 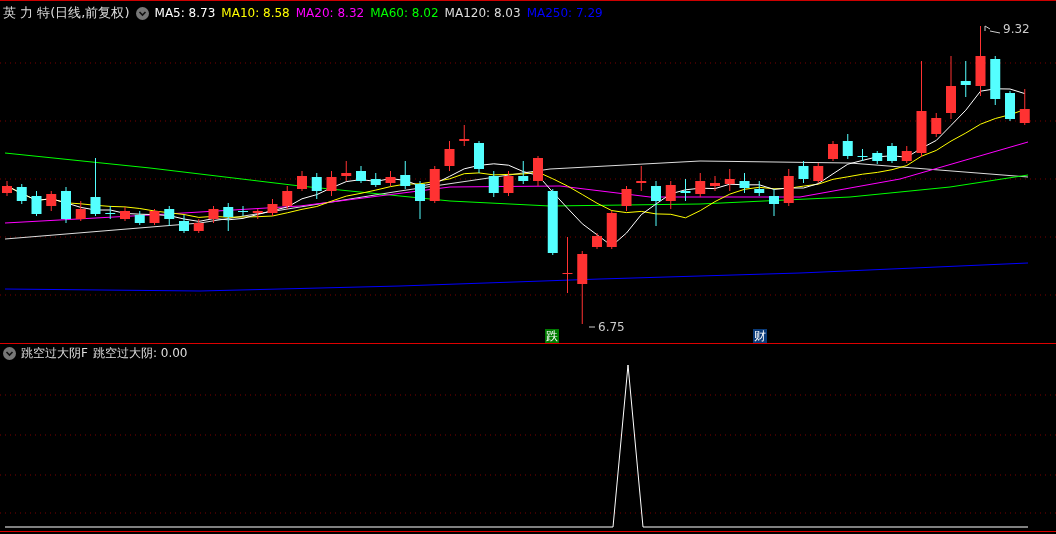 What do you see at coordinates (185, 13) in the screenshot?
I see `moving-average-label: MA5: 8.73` at bounding box center [185, 13].